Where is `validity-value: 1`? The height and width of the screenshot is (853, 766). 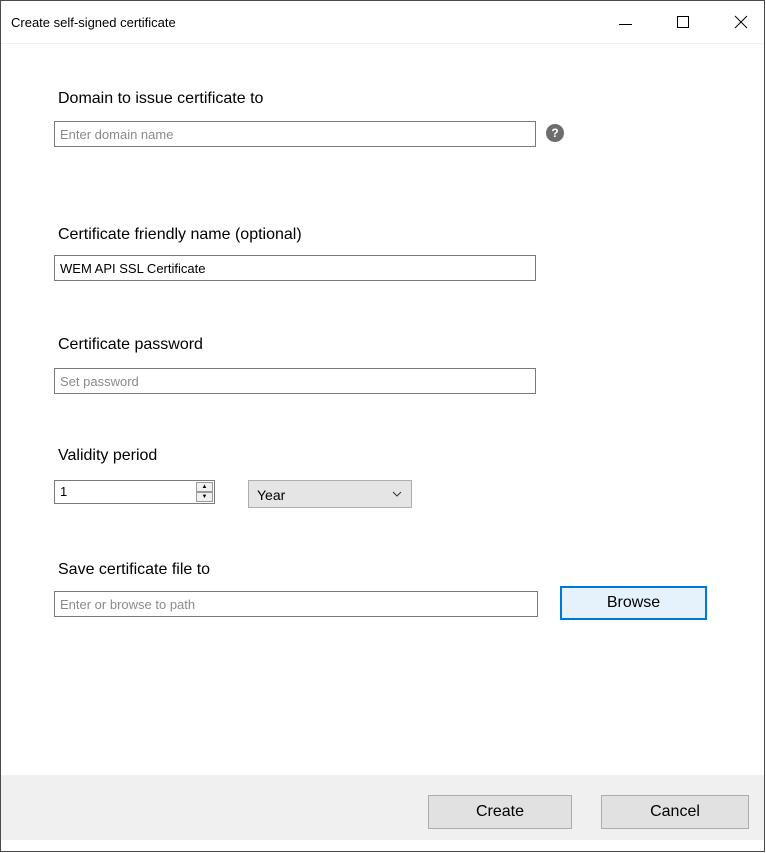 validity-value: 1 is located at coordinates (63, 491).